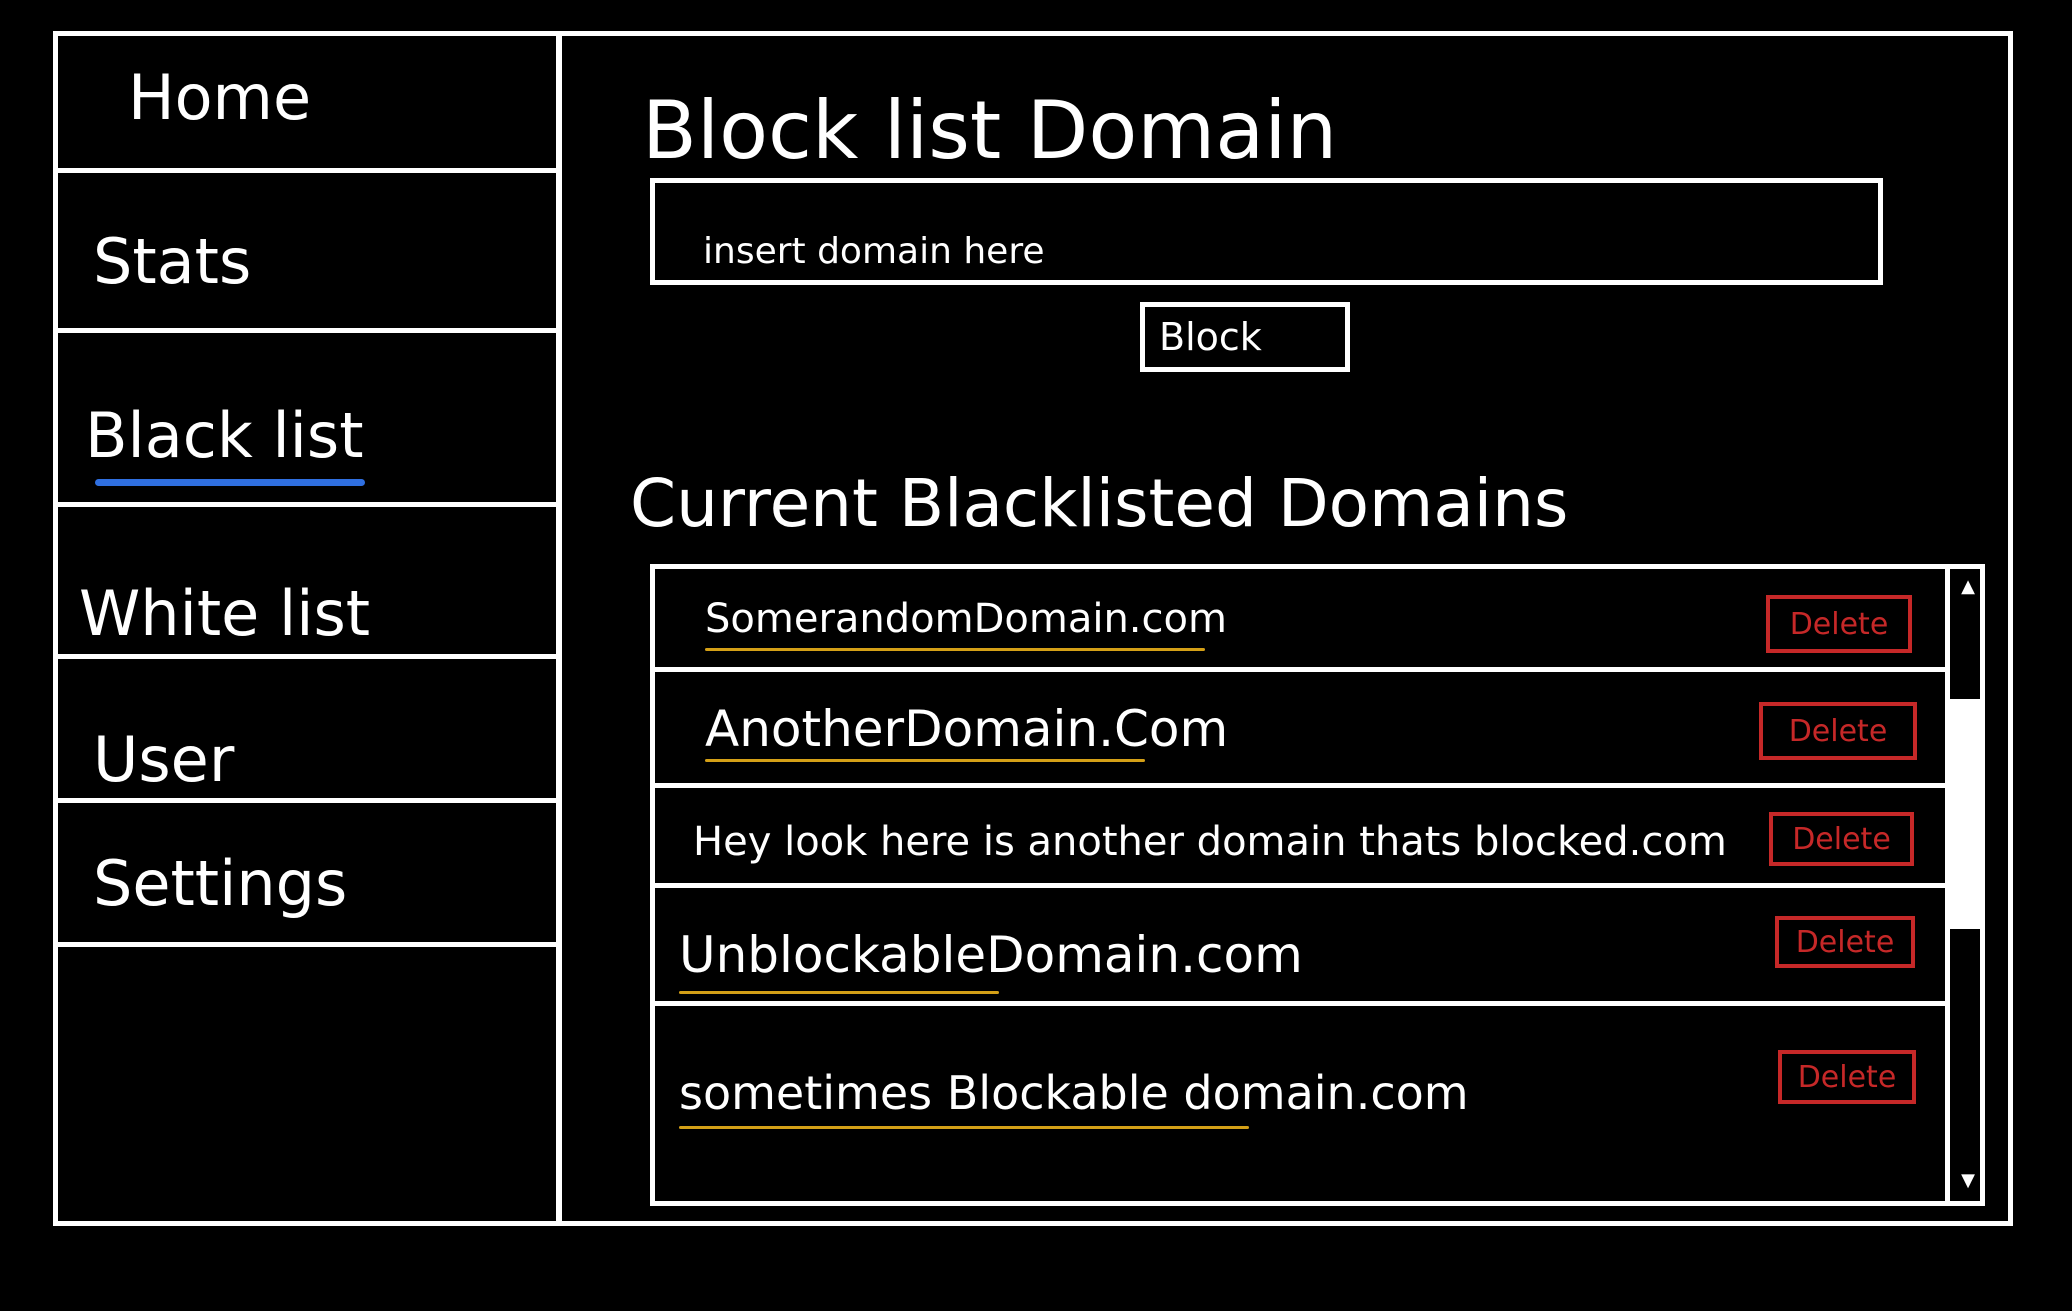 The width and height of the screenshot is (2072, 1311). Describe the element at coordinates (991, 955) in the screenshot. I see `domain-name: UnblockableDomain.com` at that location.